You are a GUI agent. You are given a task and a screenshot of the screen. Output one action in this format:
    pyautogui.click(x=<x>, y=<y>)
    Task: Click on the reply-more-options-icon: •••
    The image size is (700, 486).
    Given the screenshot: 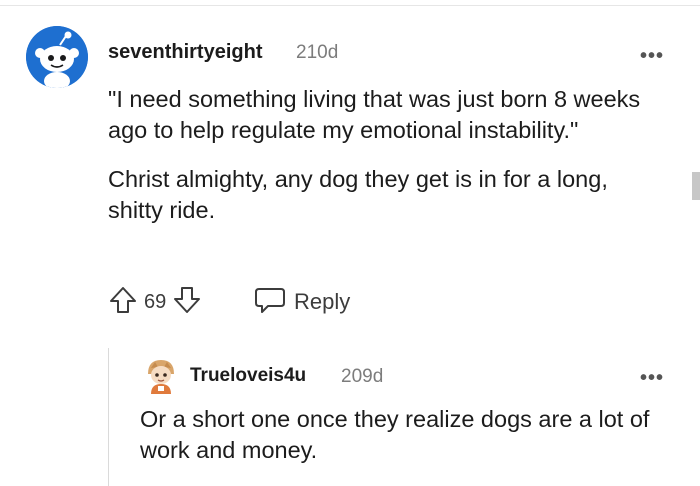 What is the action you would take?
    pyautogui.click(x=652, y=378)
    